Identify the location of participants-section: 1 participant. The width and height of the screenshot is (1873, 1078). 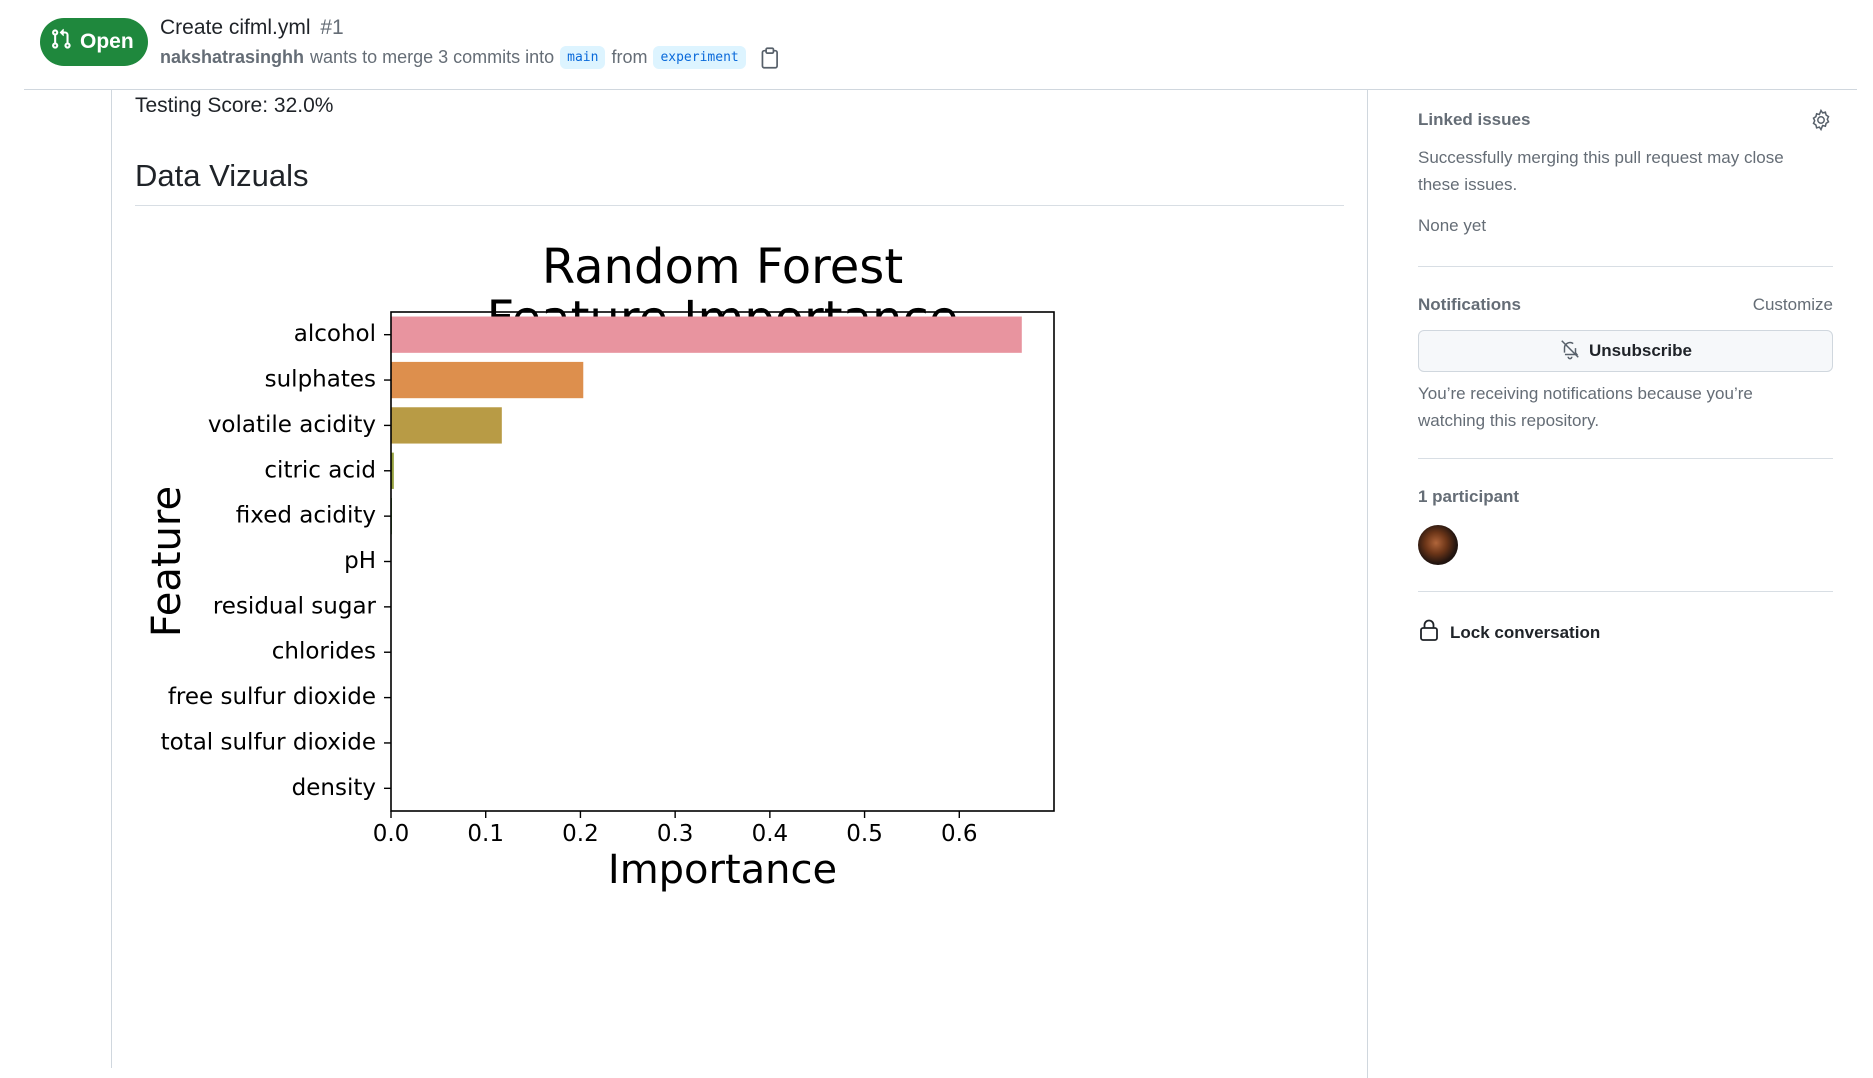
(1625, 525).